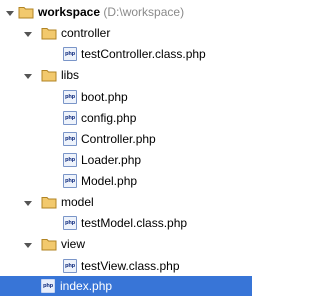 The image size is (320, 296). I want to click on folder-label: view, so click(73, 244).